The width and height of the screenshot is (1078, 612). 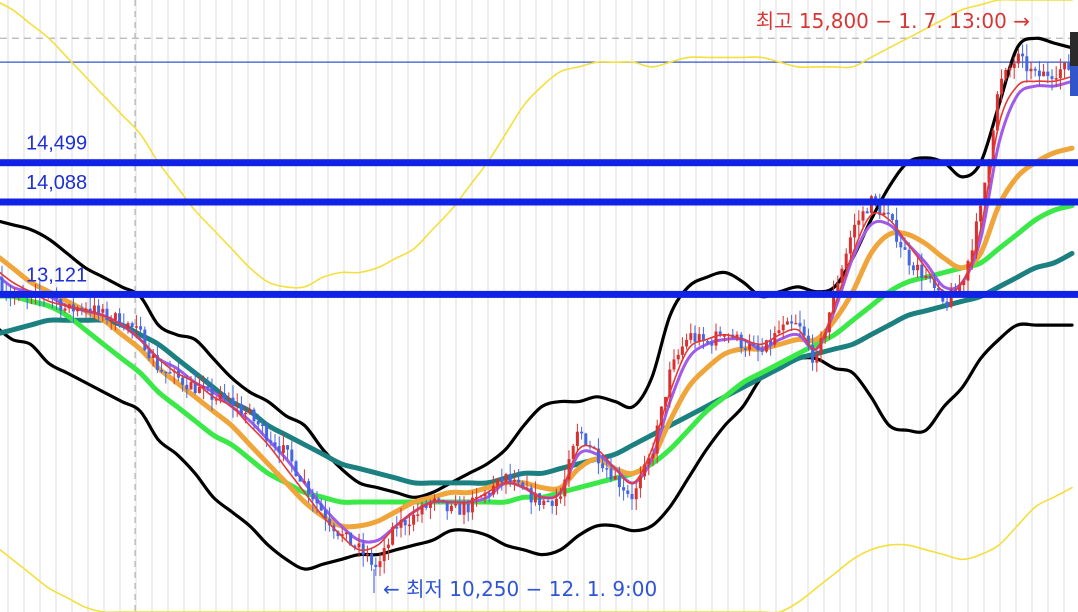 I want to click on level-label-13121: 13,121, so click(x=56, y=275).